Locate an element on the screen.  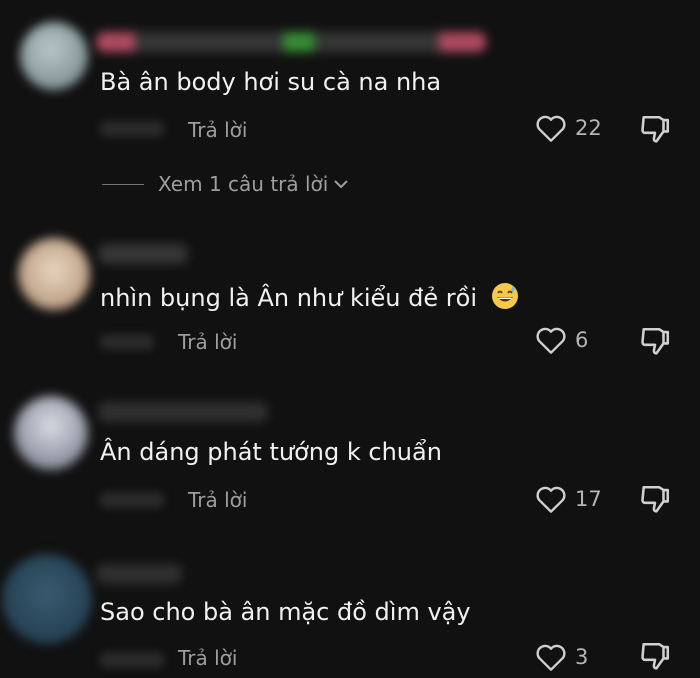
like-count: 3 is located at coordinates (582, 657).